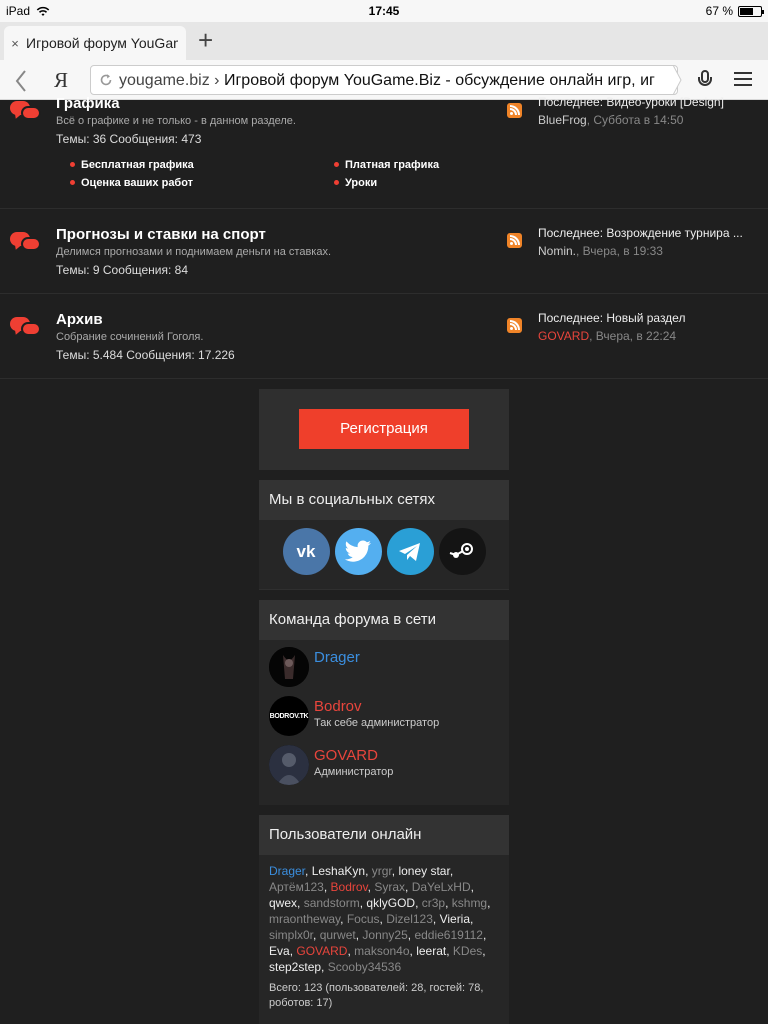  Describe the element at coordinates (287, 871) in the screenshot. I see `online-user-link: Drager` at that location.